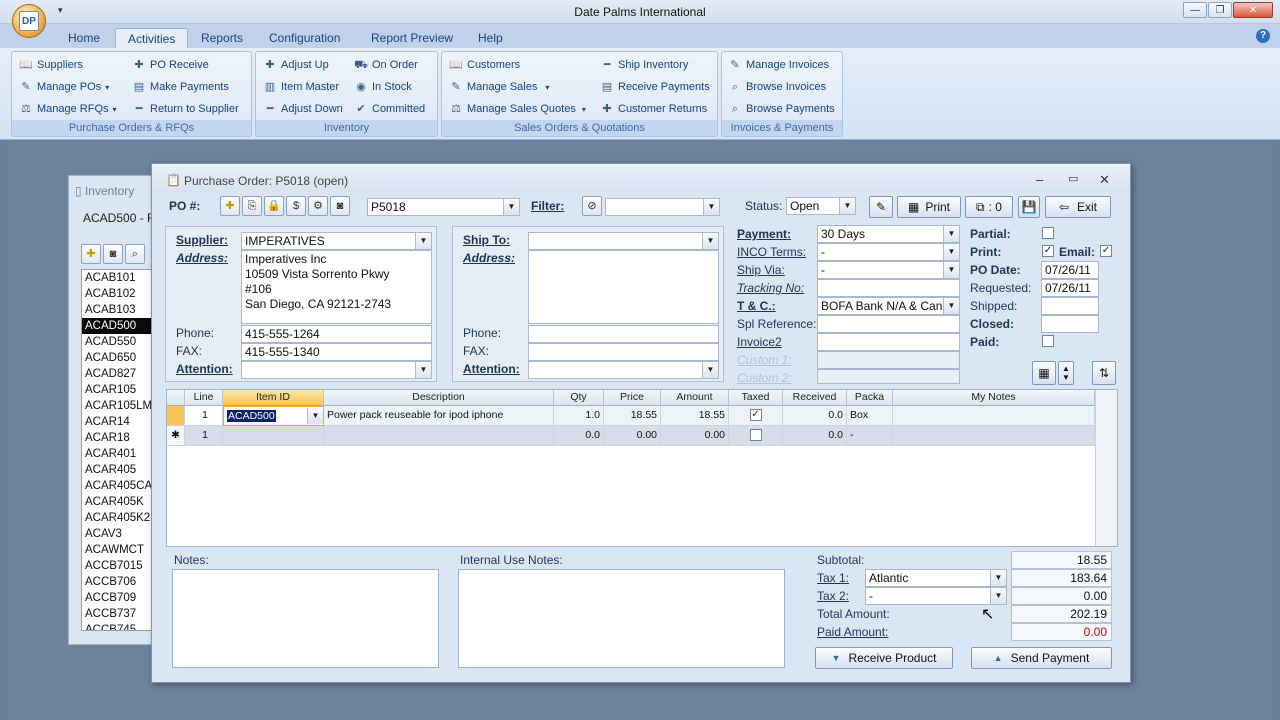 Image resolution: width=1280 pixels, height=720 pixels. What do you see at coordinates (1106, 251) in the screenshot?
I see `email-checkbox: ✓` at bounding box center [1106, 251].